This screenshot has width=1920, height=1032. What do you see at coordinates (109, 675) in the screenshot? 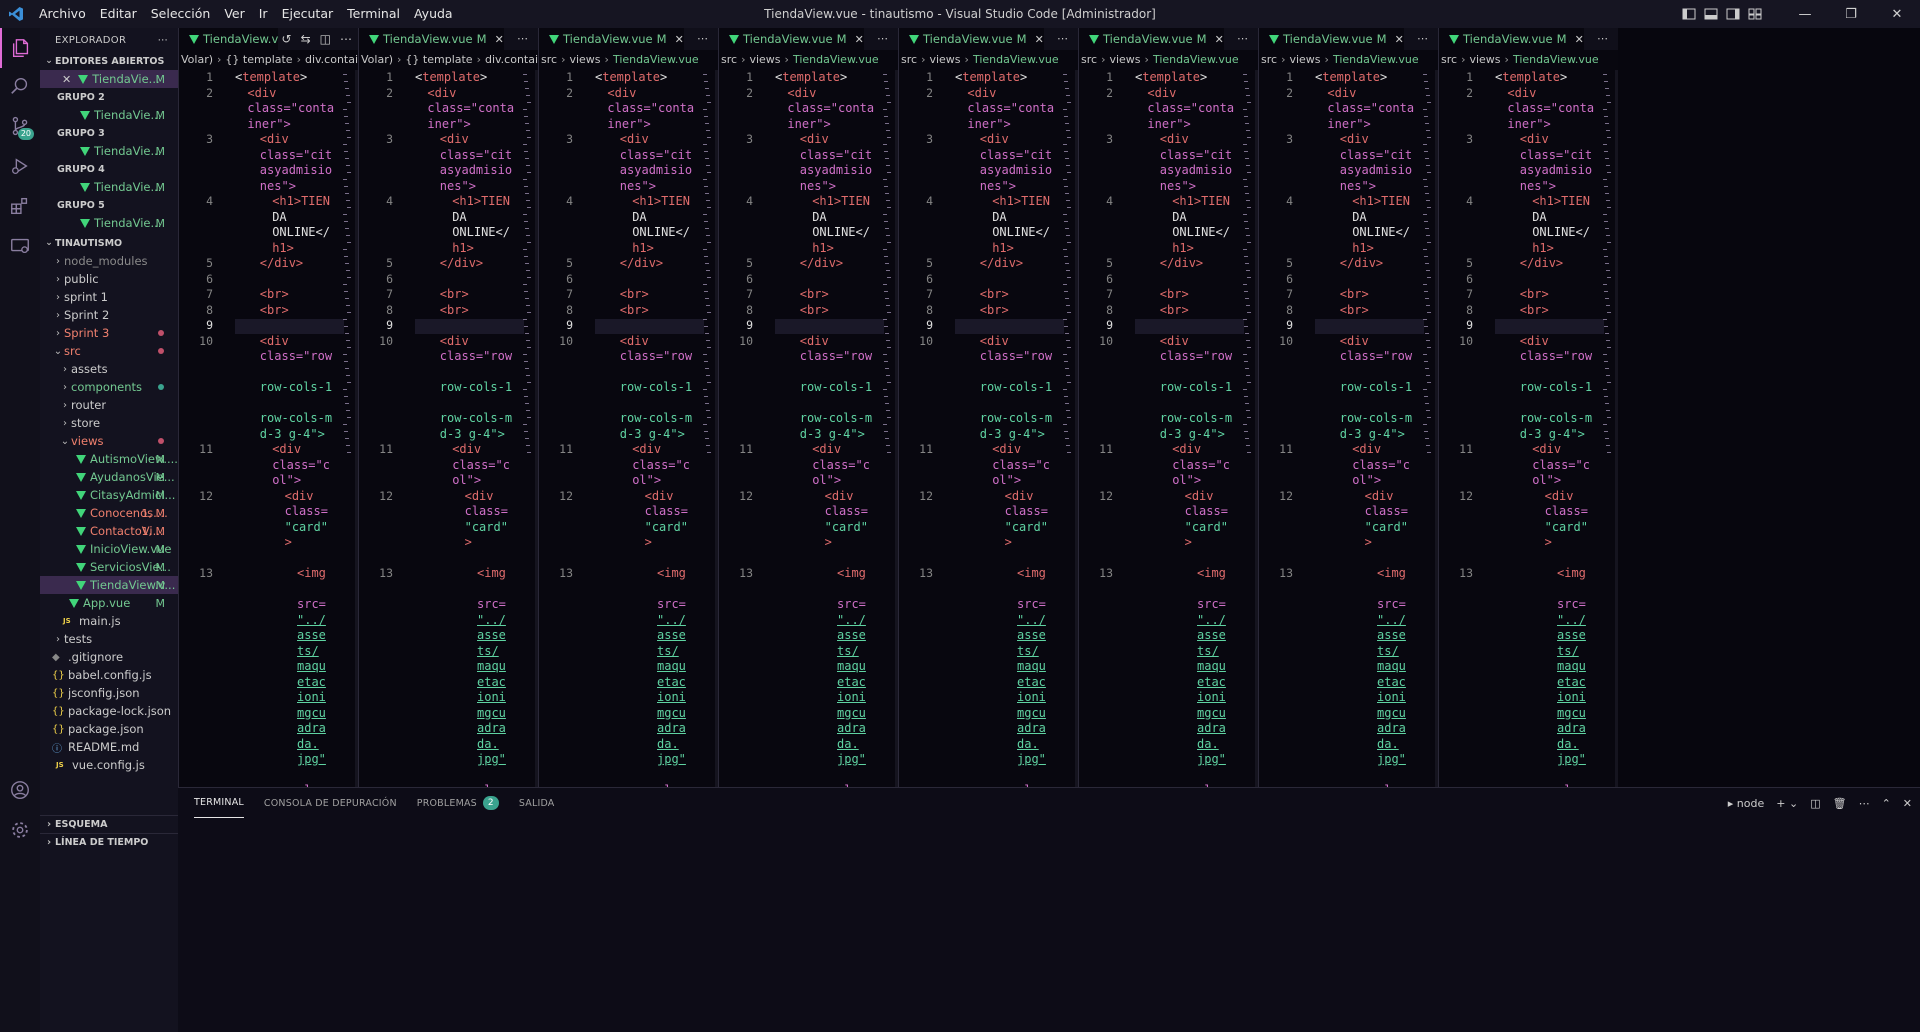
I see `file-item: {} babel.config.js` at bounding box center [109, 675].